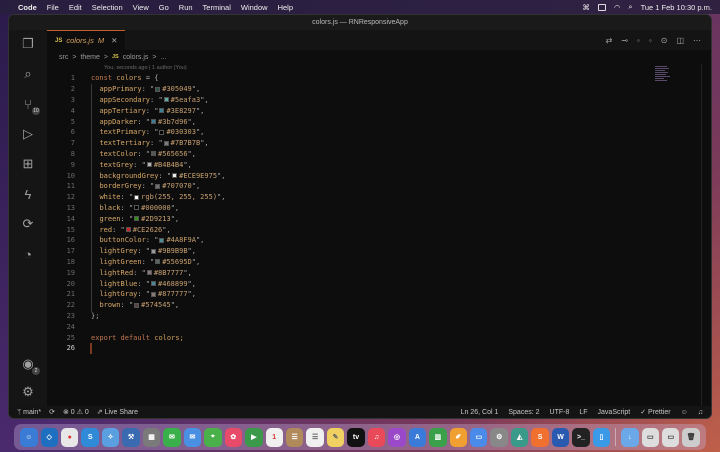 The width and height of the screenshot is (720, 452). What do you see at coordinates (706, 235) in the screenshot?
I see `vertical-scrollbar` at bounding box center [706, 235].